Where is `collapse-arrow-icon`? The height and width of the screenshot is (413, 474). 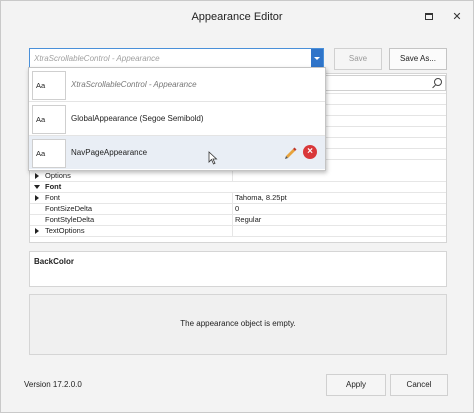
collapse-arrow-icon is located at coordinates (37, 187).